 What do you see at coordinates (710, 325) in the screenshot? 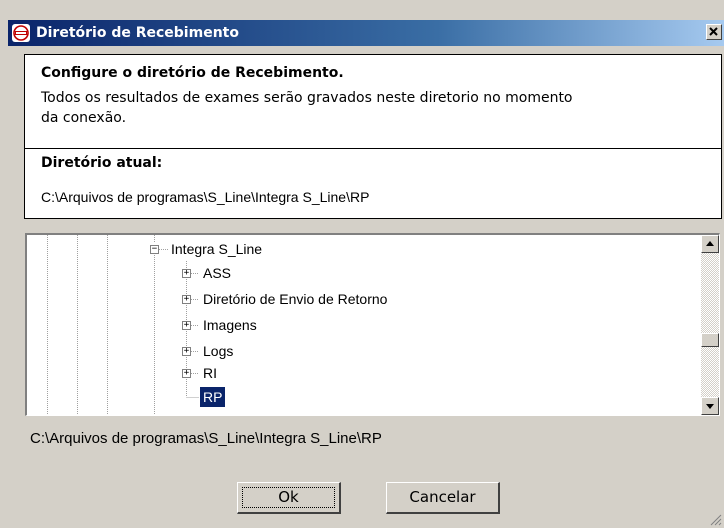
I see `tree-scrollbar` at bounding box center [710, 325].